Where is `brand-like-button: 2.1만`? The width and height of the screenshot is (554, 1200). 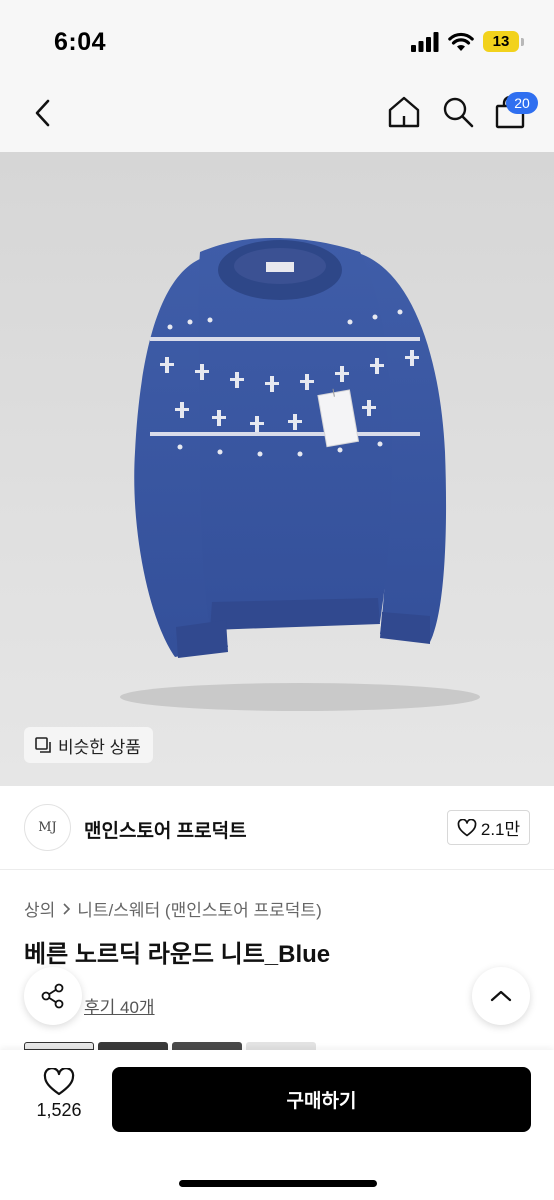 brand-like-button: 2.1만 is located at coordinates (488, 827).